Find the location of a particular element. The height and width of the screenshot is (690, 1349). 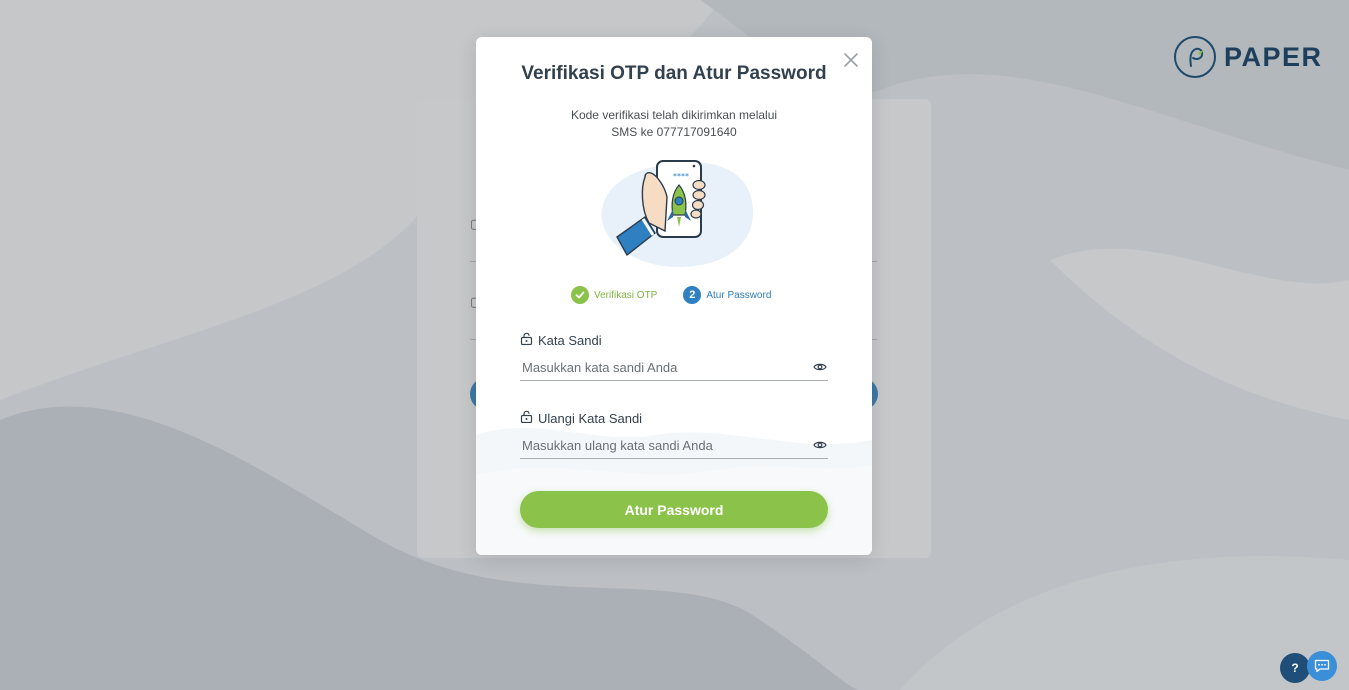

confirm-password-label: Ulangi Kata Sandi is located at coordinates (674, 418).